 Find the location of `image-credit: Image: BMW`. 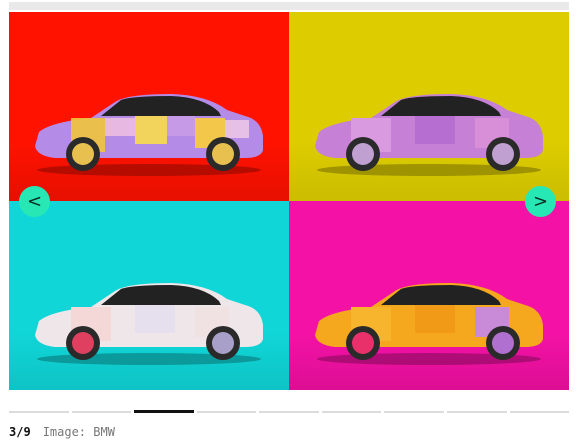

image-credit: Image: BMW is located at coordinates (78, 432).